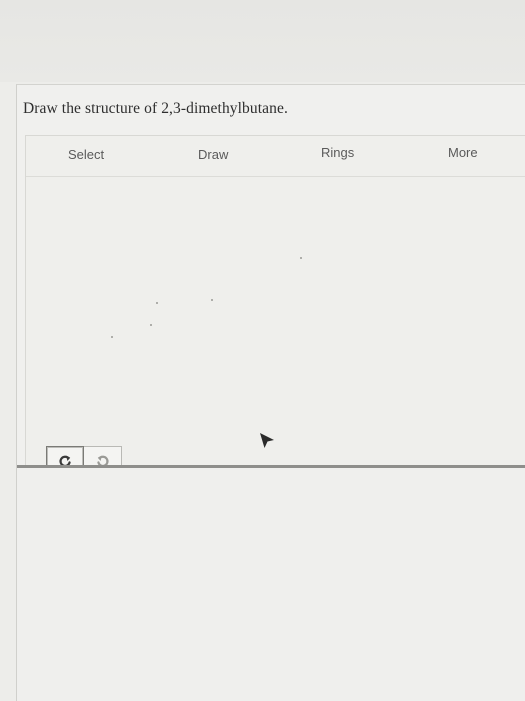 The image size is (525, 701). Describe the element at coordinates (213, 154) in the screenshot. I see `tool-draw: Draw` at that location.